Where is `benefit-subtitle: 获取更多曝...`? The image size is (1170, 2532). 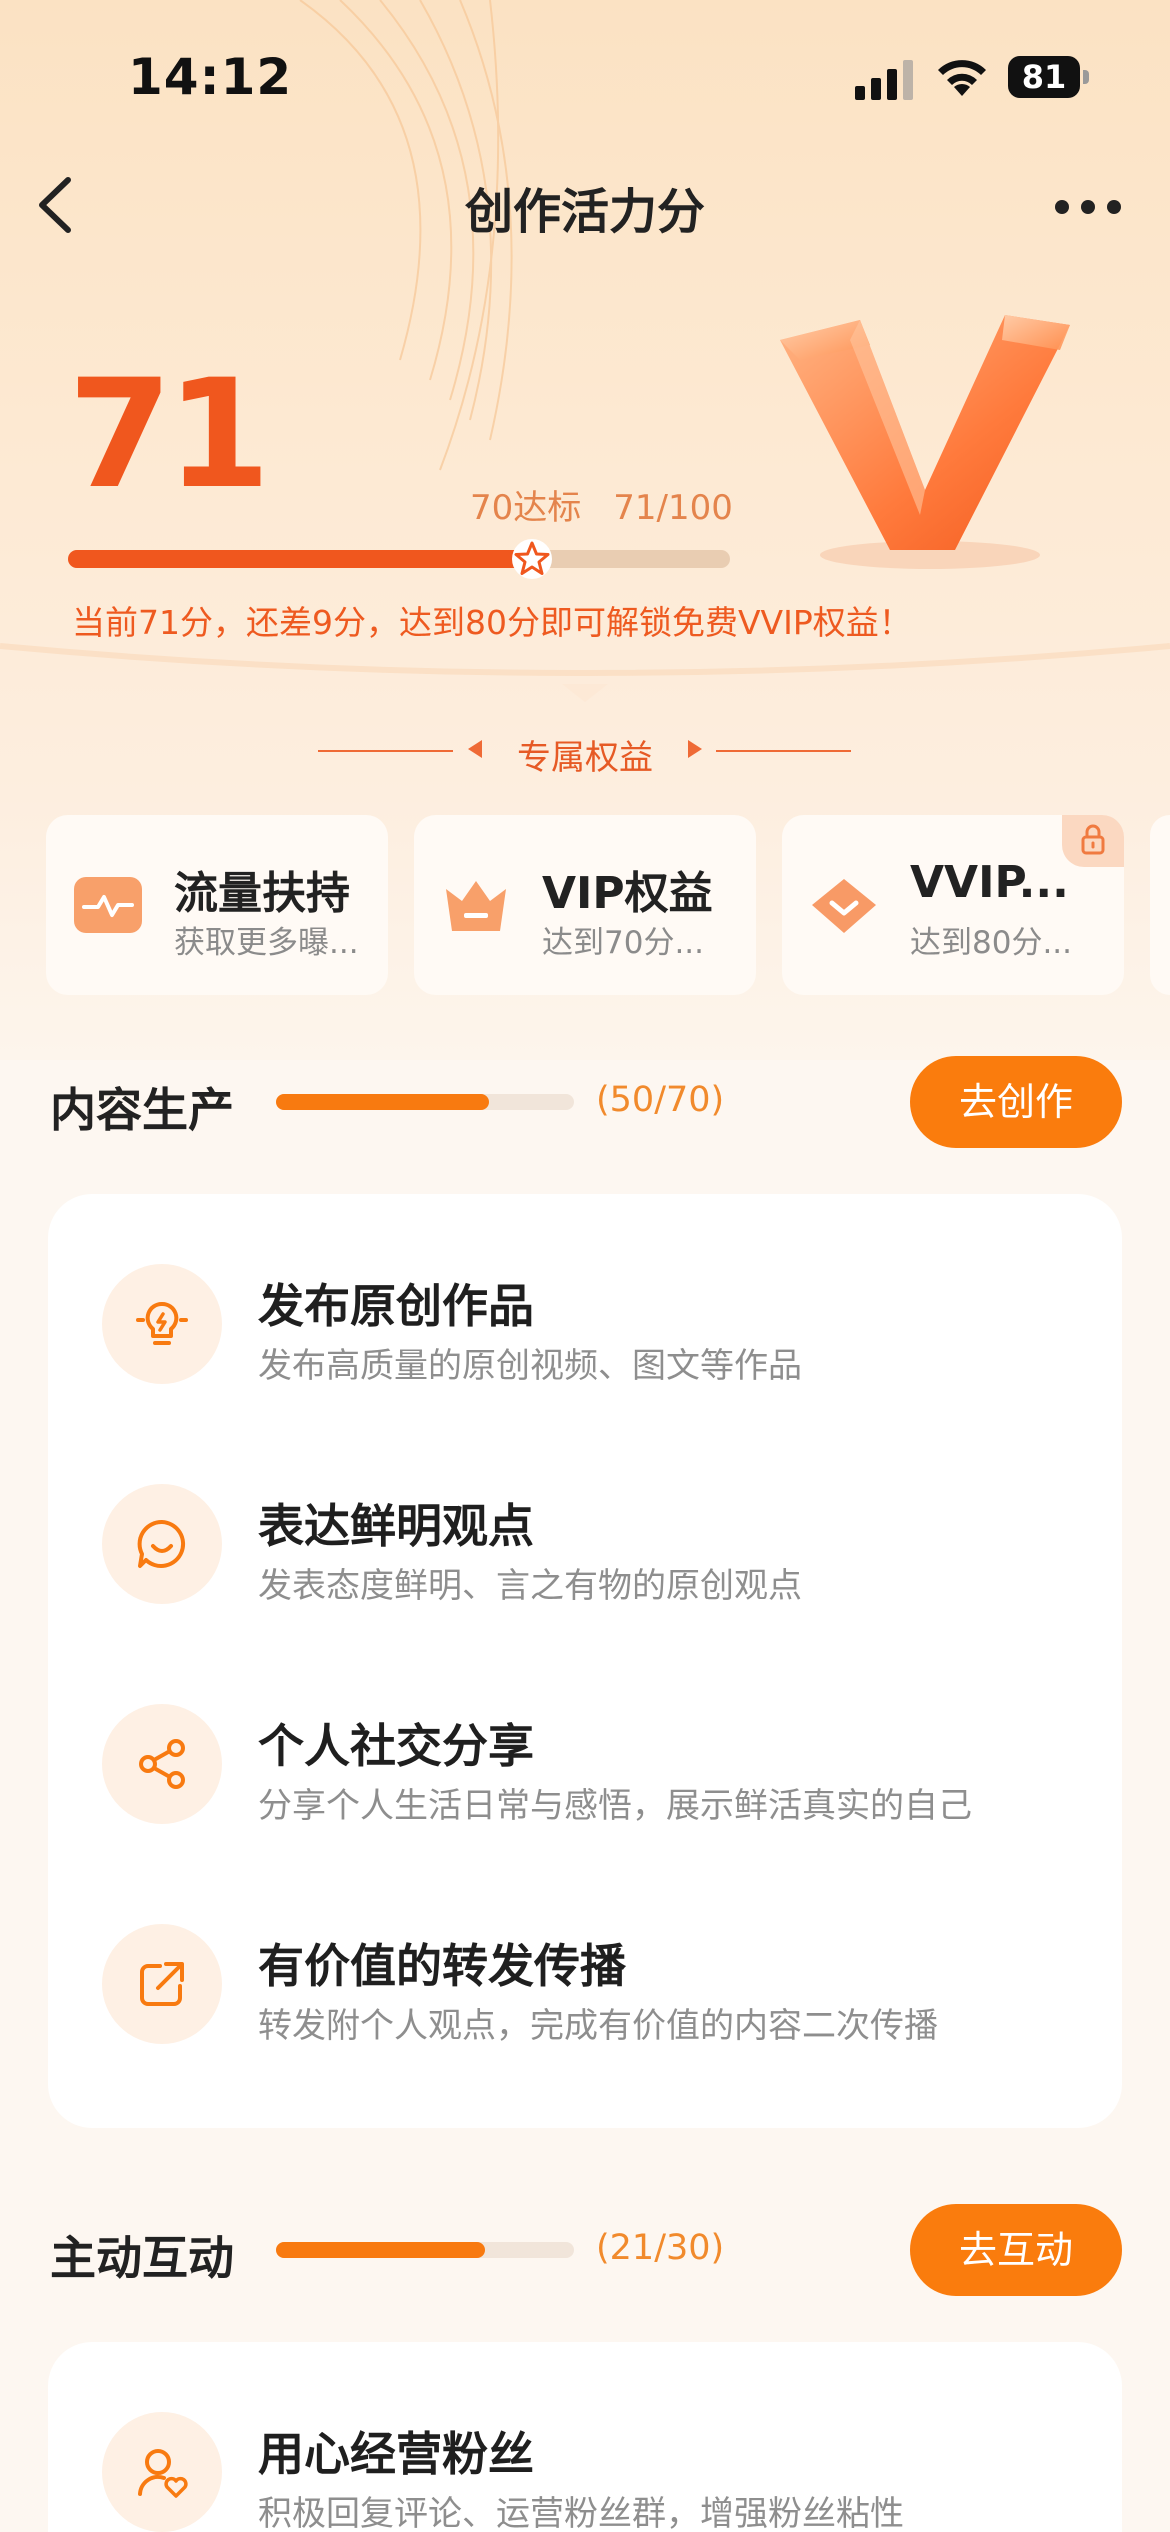
benefit-subtitle: 获取更多曝... is located at coordinates (266, 943).